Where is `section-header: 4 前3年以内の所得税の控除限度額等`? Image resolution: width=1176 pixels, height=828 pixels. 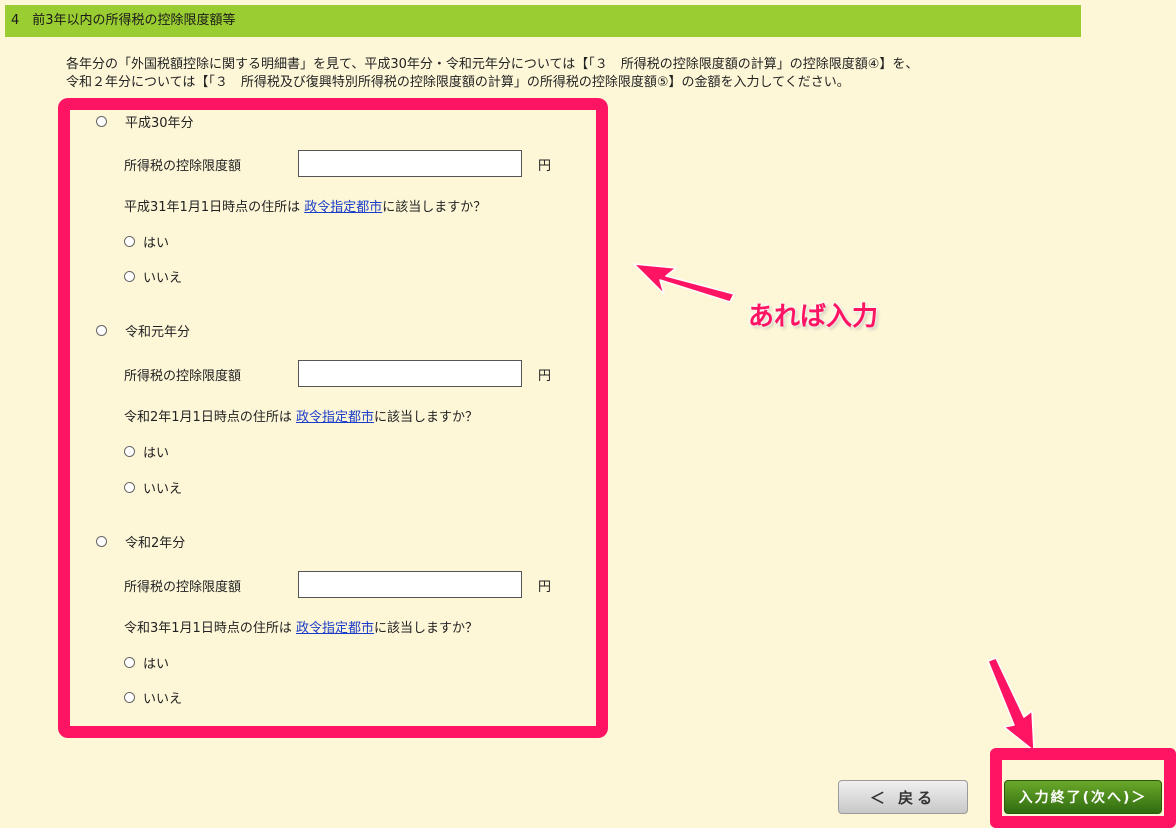 section-header: 4 前3年以内の所得税の控除限度額等 is located at coordinates (543, 21).